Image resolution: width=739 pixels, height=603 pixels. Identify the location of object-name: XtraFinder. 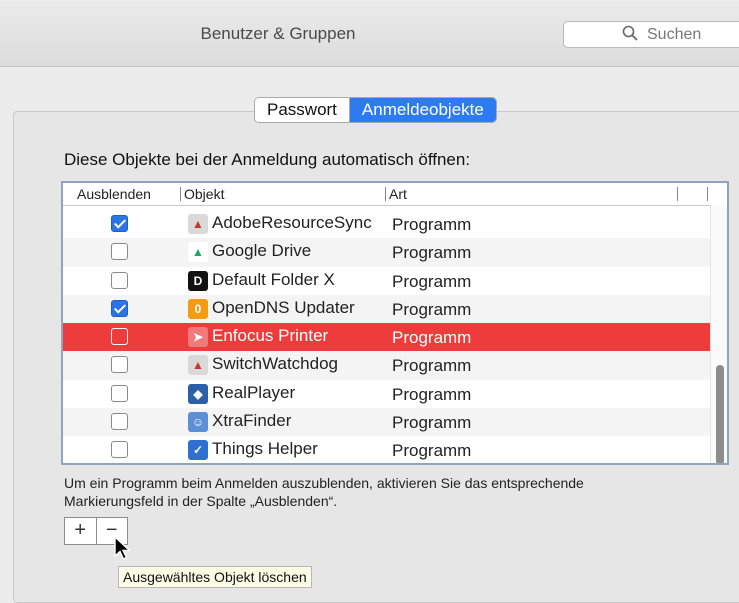
(252, 421).